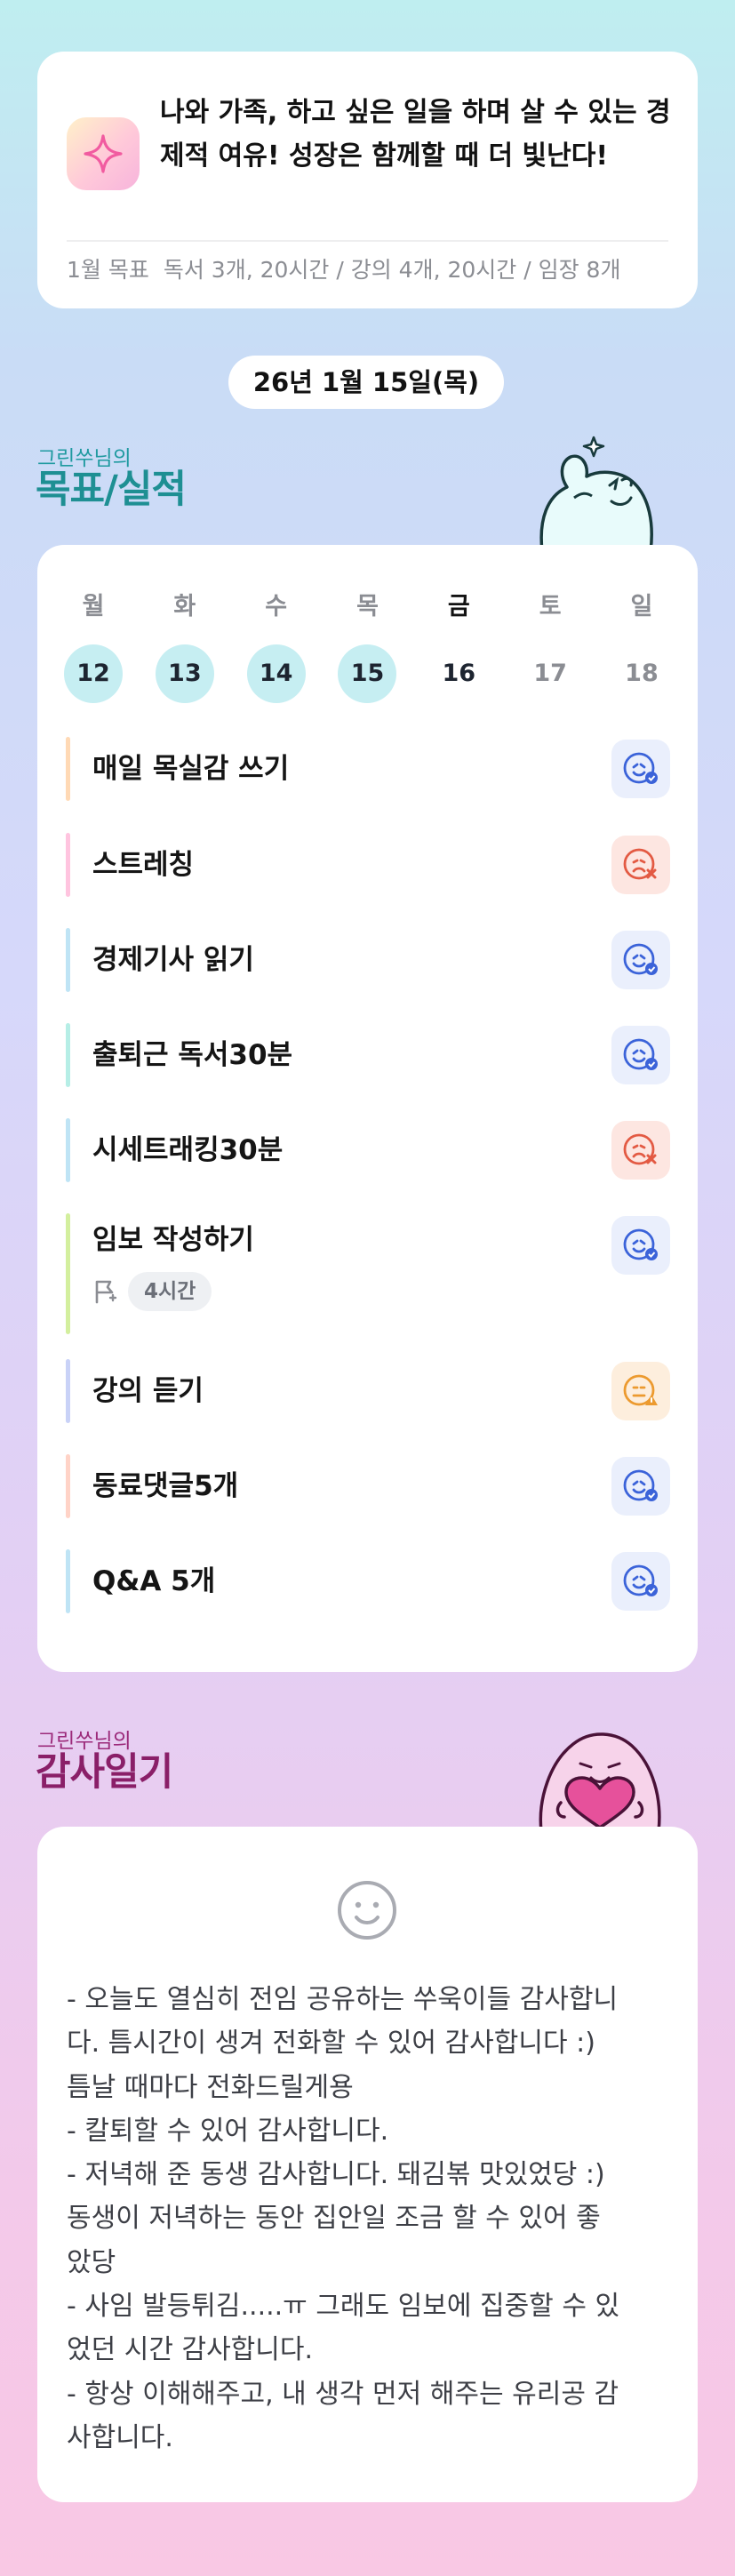 This screenshot has width=735, height=2576. I want to click on goals-section-title: 목표/실적, so click(112, 490).